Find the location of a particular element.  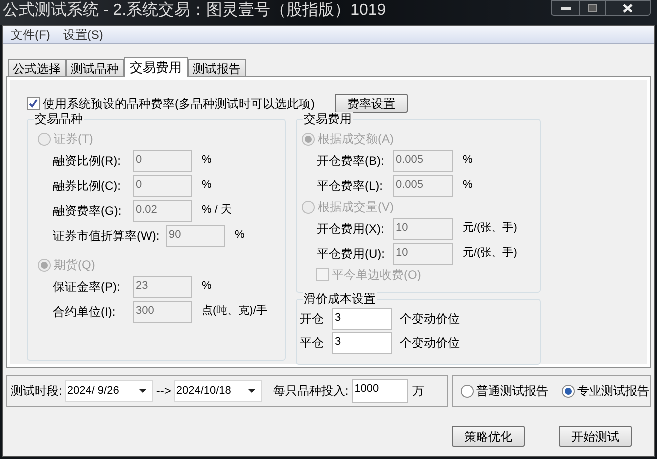

tab: 公式选择 is located at coordinates (37, 67).